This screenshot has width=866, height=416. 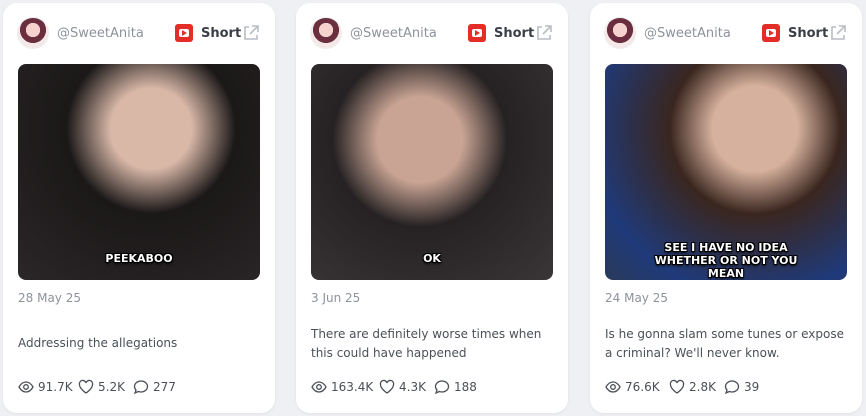 I want to click on post-stats: 76.6K 2.8K 39, so click(x=726, y=387).